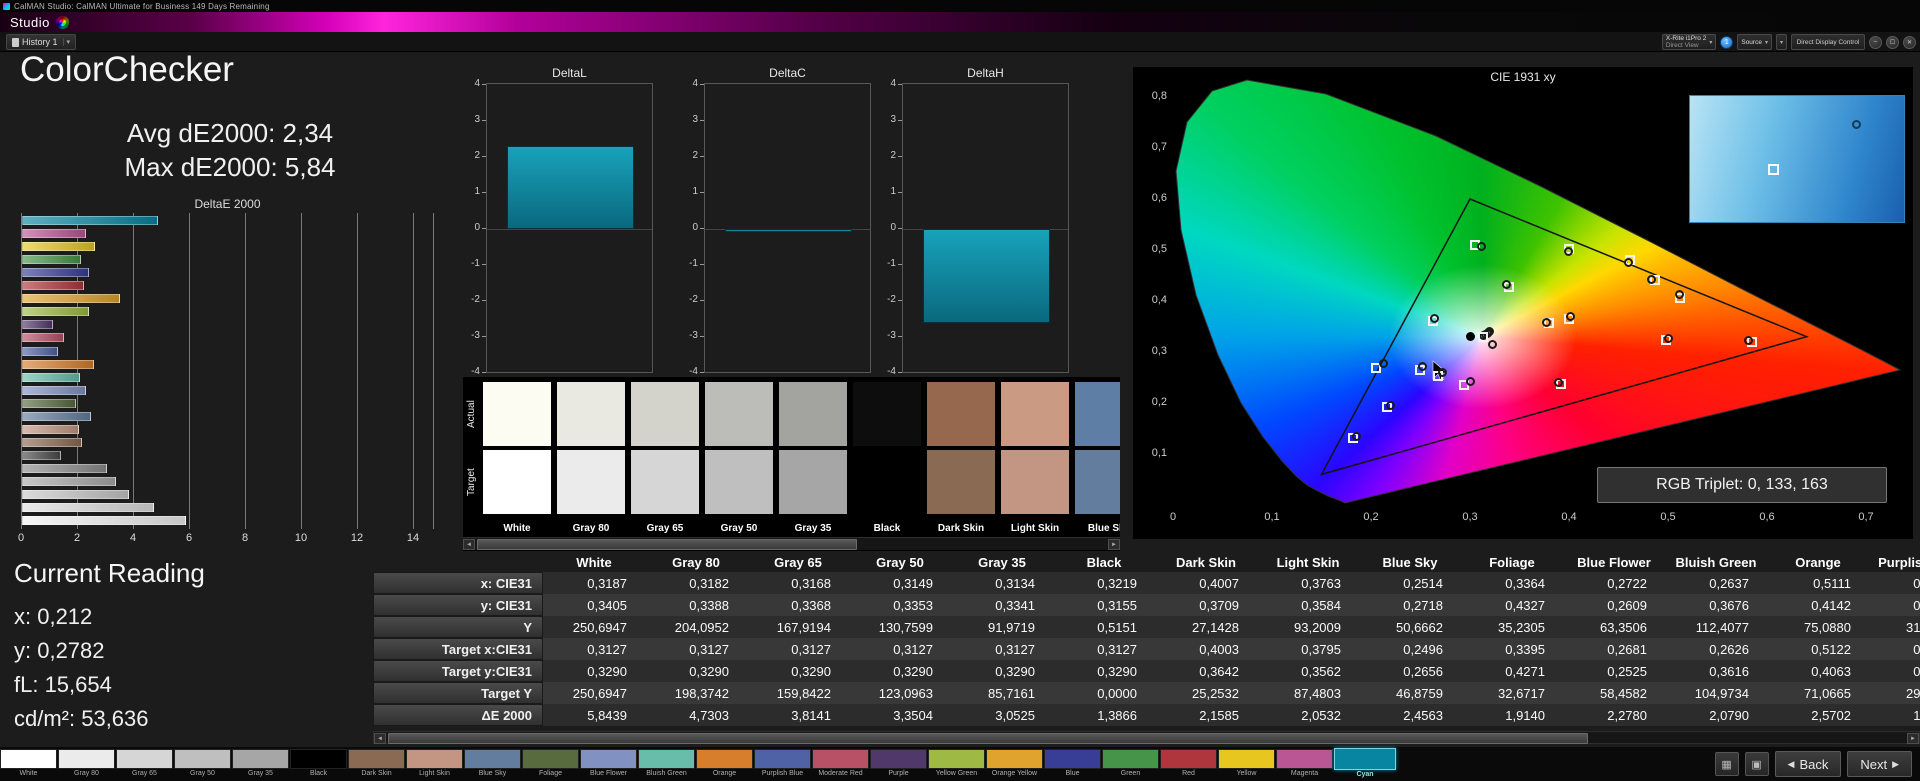  What do you see at coordinates (86, 763) in the screenshot?
I see `strip-patch-gray-80: Gray 80` at bounding box center [86, 763].